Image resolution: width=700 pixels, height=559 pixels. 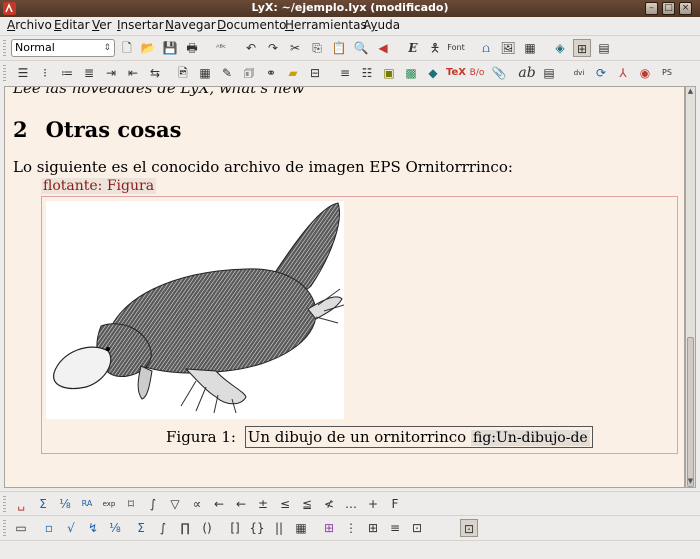 I want to click on scroll-up-icon: ▲, so click(x=690, y=92).